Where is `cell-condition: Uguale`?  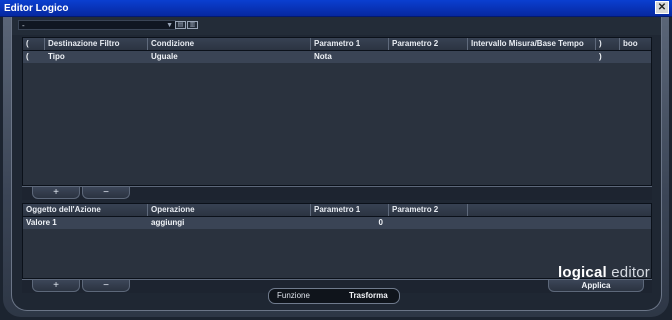 cell-condition: Uguale is located at coordinates (163, 57).